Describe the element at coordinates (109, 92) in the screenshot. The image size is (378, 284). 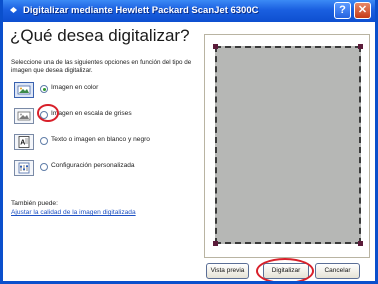
I see `option-color-image: Imagen en color` at that location.